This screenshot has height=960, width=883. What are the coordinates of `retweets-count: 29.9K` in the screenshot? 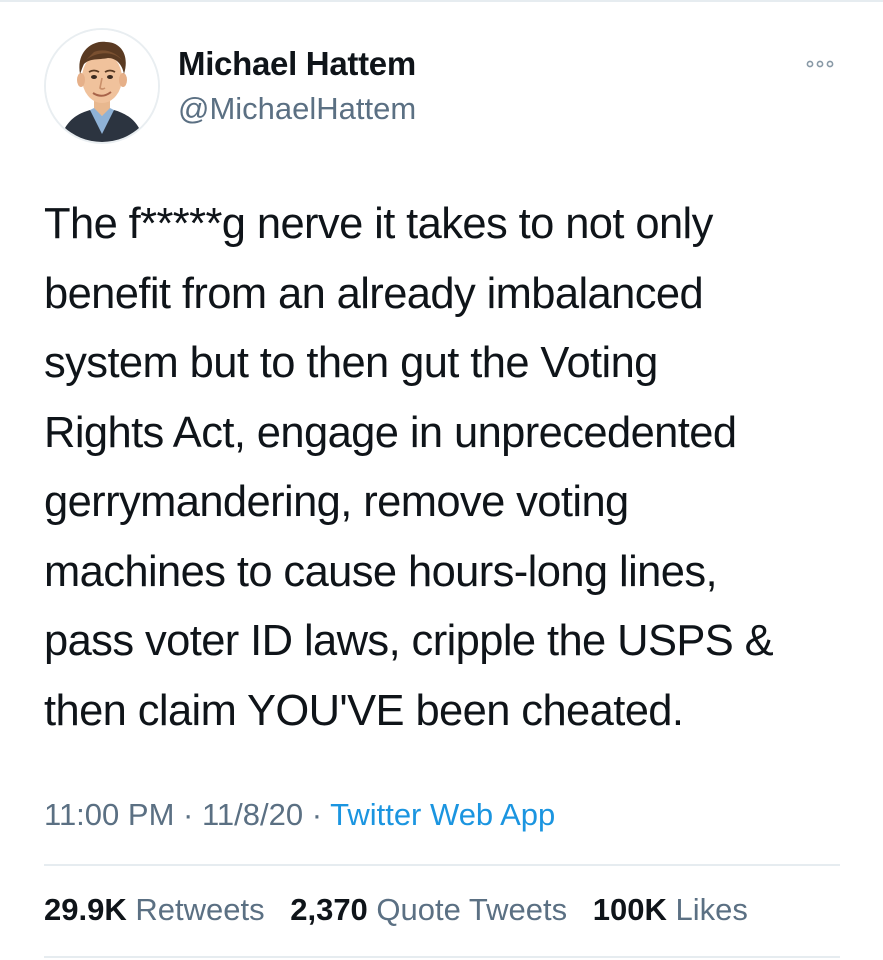 It's located at (85, 909).